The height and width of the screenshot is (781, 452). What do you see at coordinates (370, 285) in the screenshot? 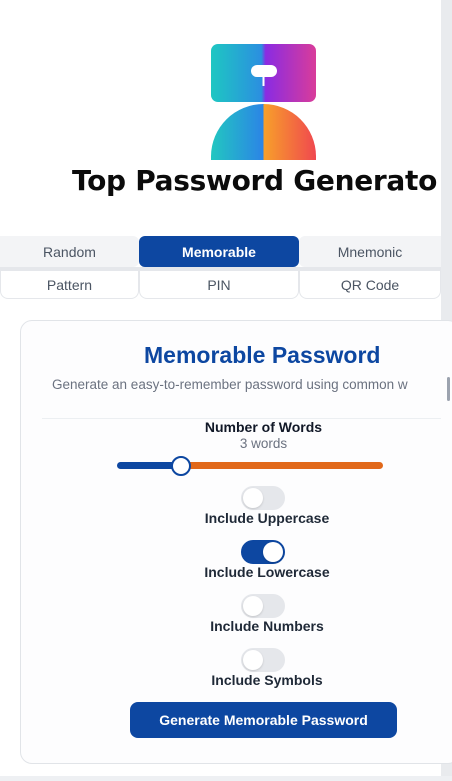
I see `tab-qr-code: QR Code` at bounding box center [370, 285].